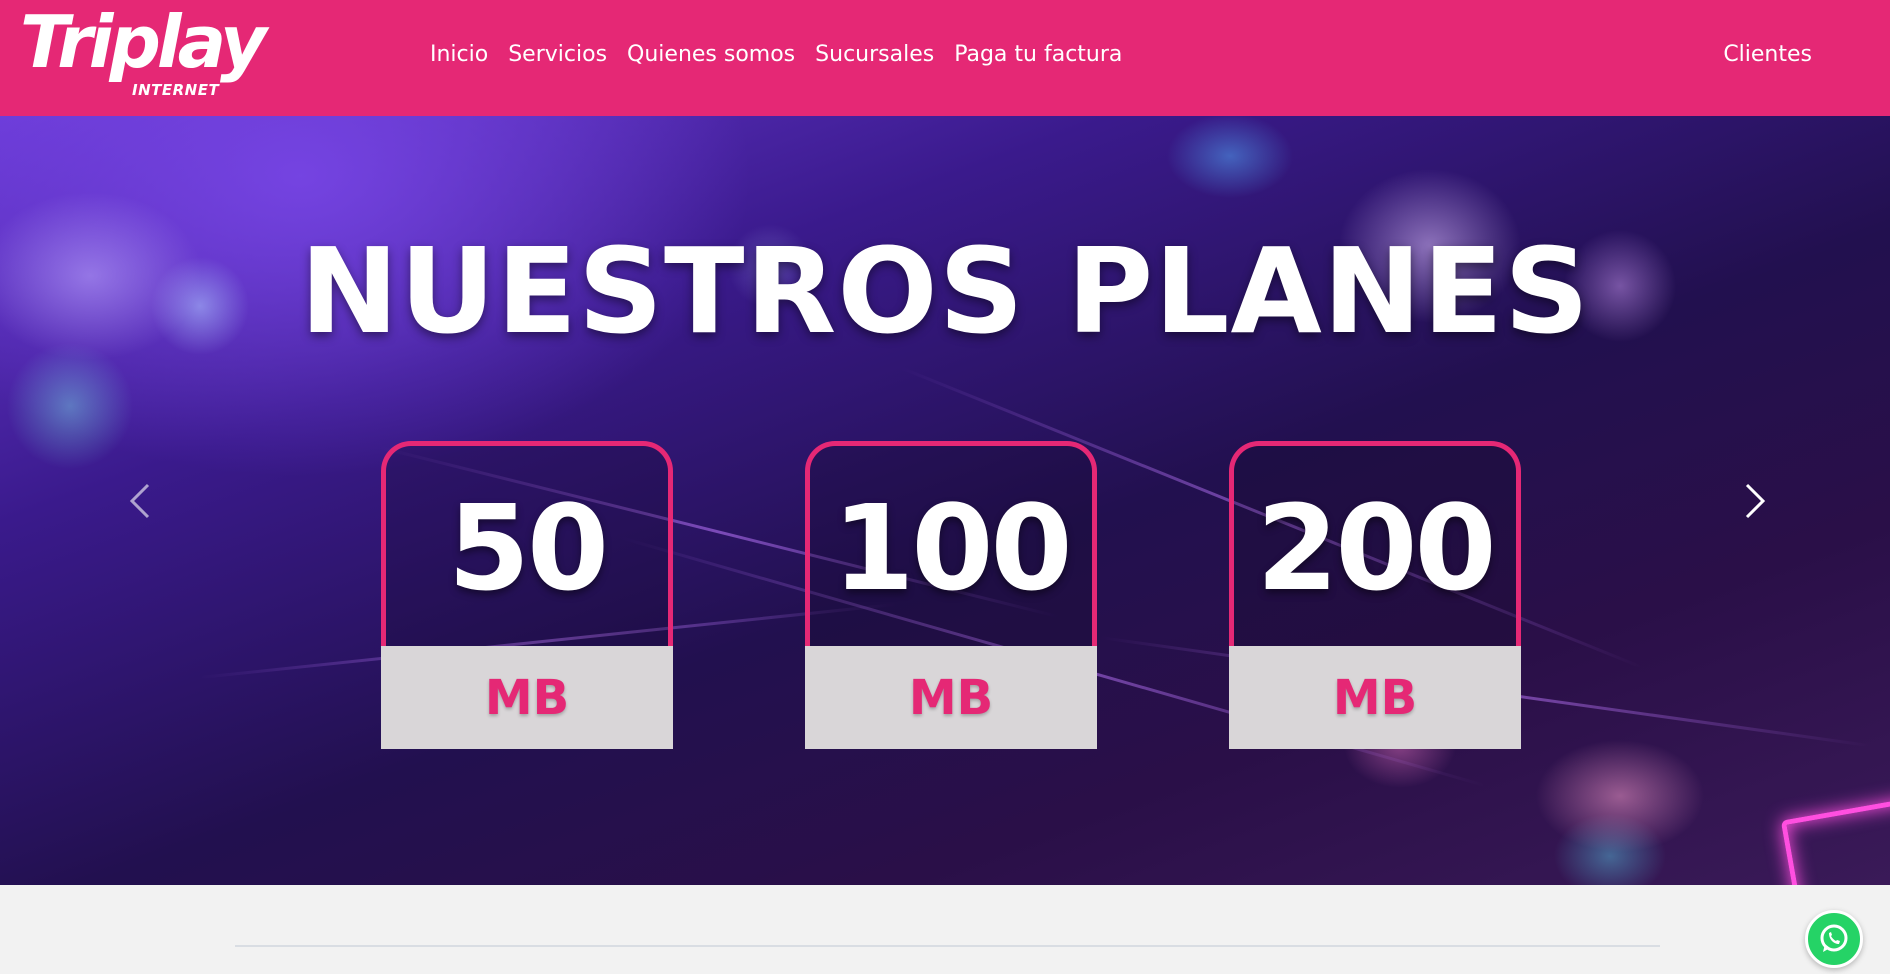 Image resolution: width=1890 pixels, height=974 pixels. Describe the element at coordinates (143, 42) in the screenshot. I see `logo-wordmark: Triplay` at that location.